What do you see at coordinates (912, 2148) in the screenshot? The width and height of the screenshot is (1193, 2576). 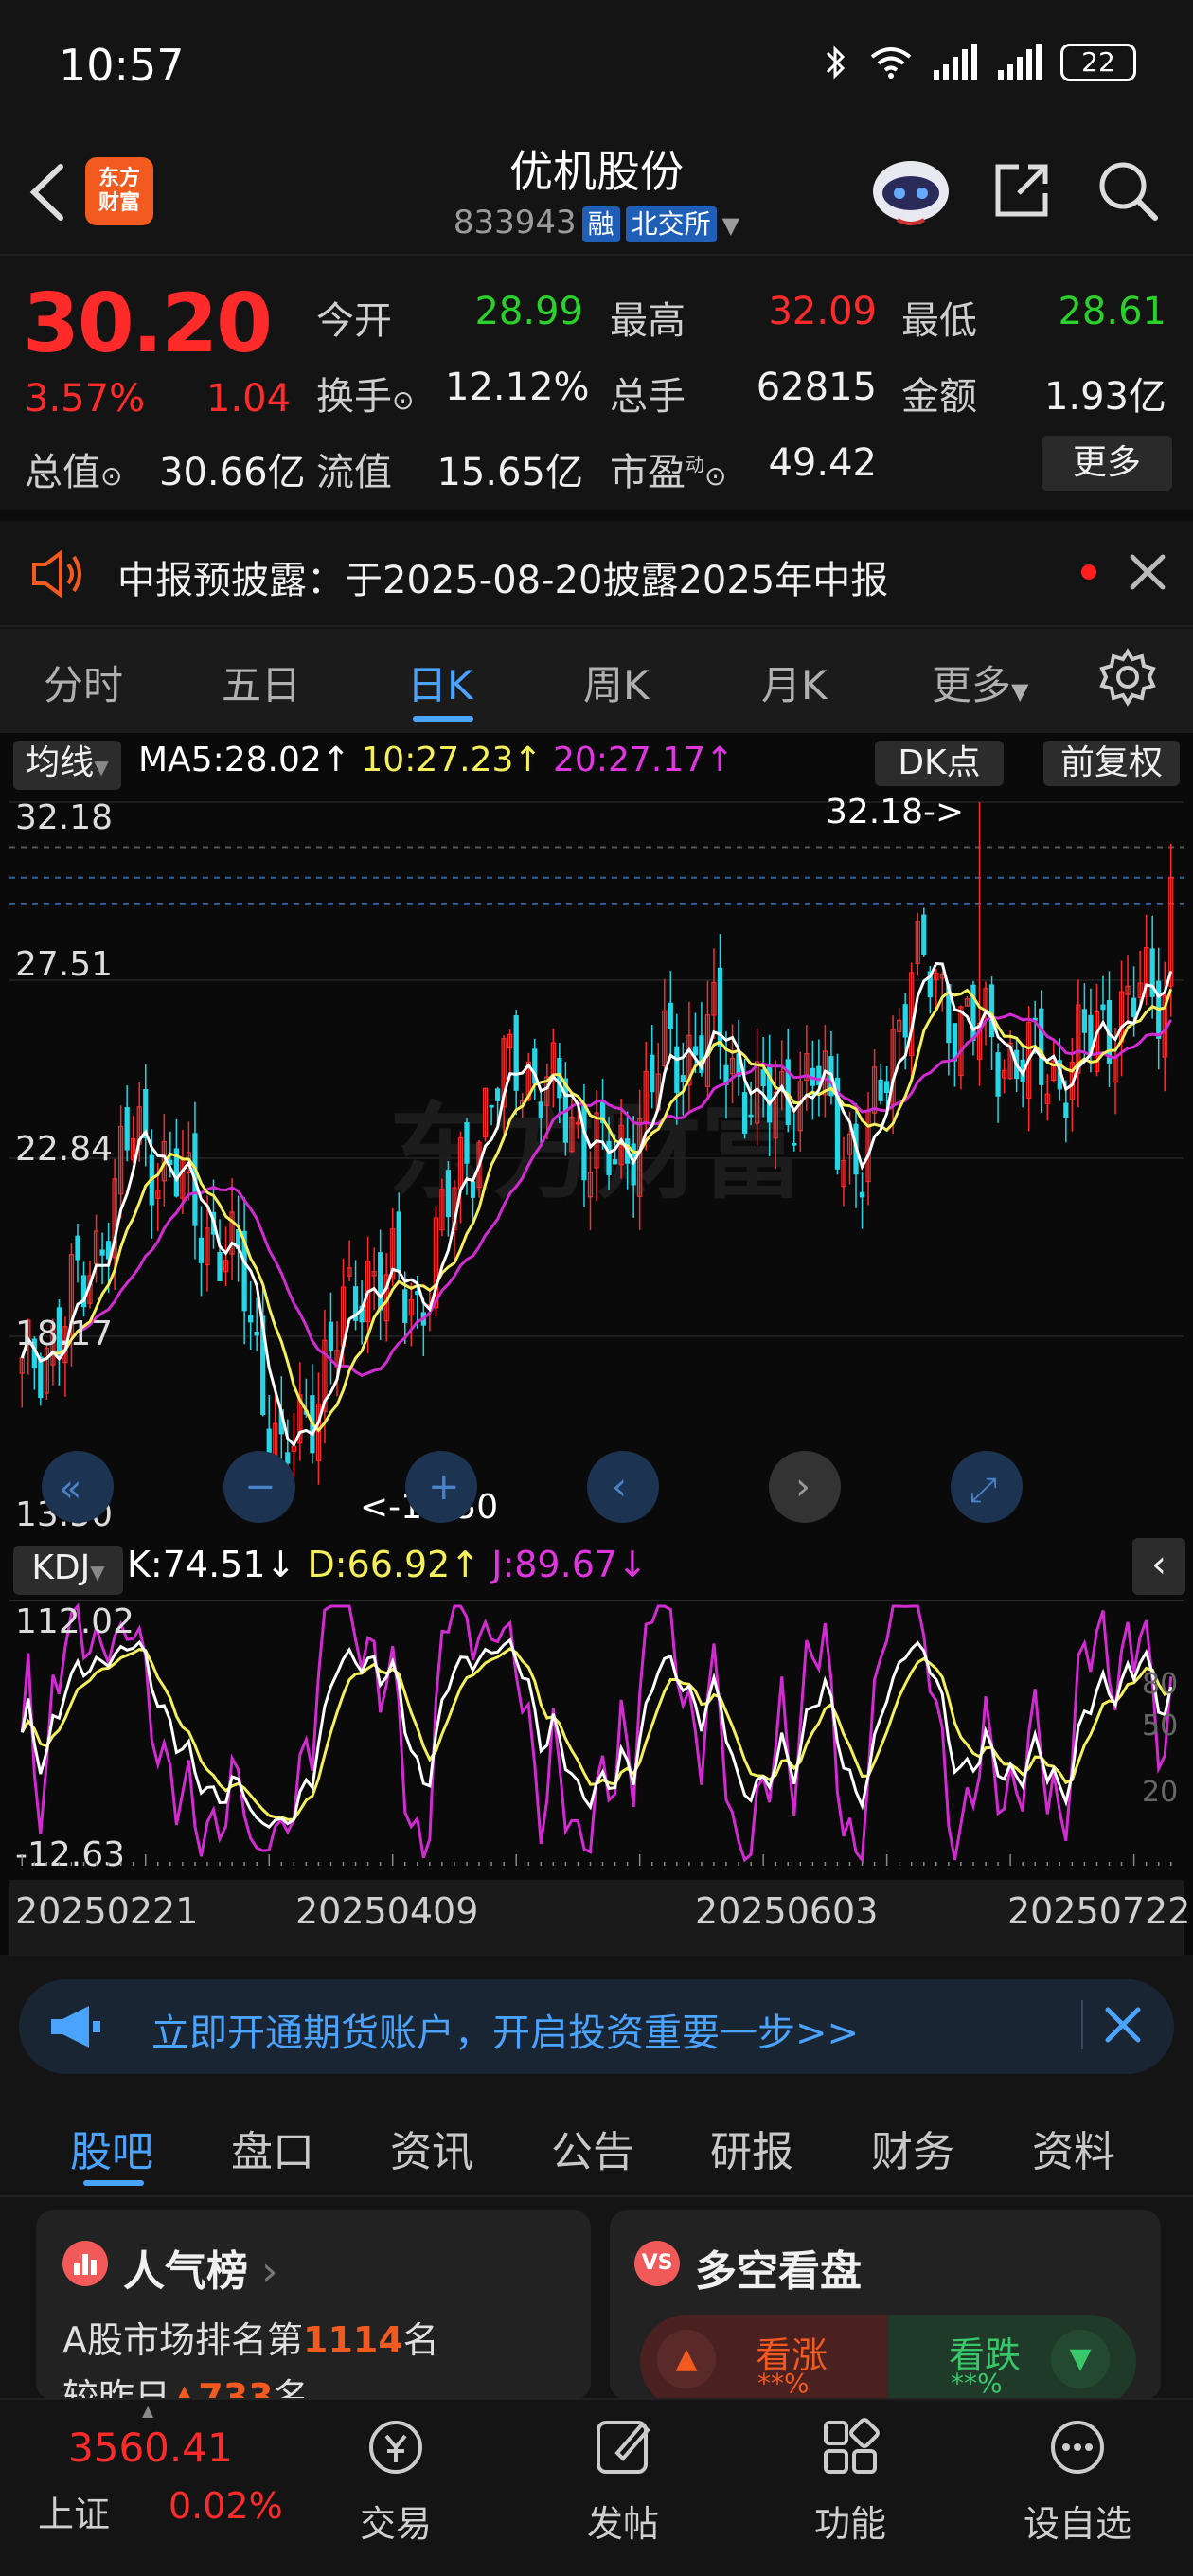 I see `tab-finance: 财务` at bounding box center [912, 2148].